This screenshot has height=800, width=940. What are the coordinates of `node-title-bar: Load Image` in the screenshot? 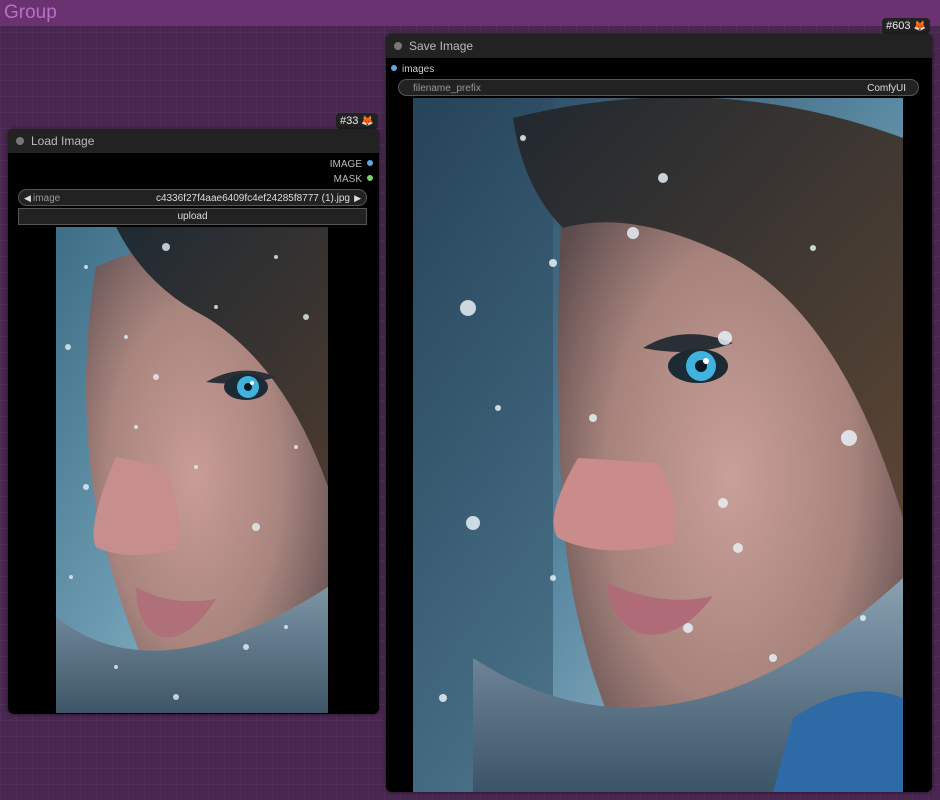 It's located at (193, 141).